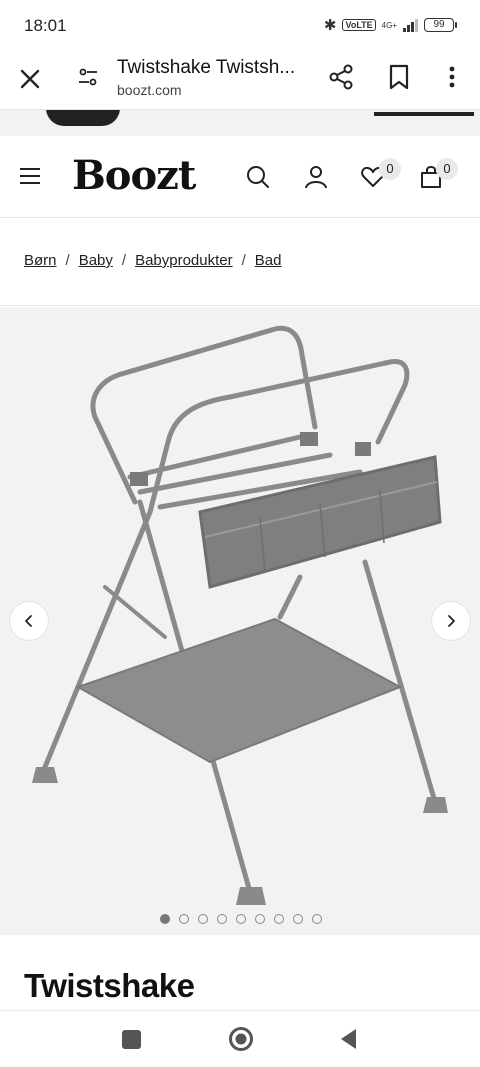 This screenshot has height=1067, width=480. Describe the element at coordinates (30, 176) in the screenshot. I see `hamburger-icon` at that location.